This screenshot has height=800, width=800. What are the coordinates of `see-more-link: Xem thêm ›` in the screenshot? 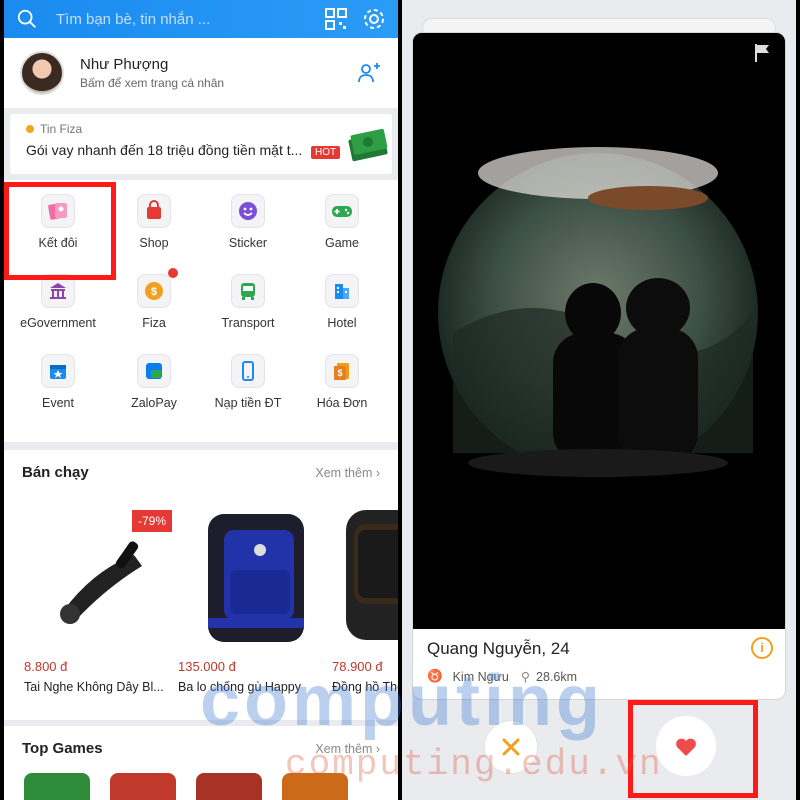 It's located at (347, 473).